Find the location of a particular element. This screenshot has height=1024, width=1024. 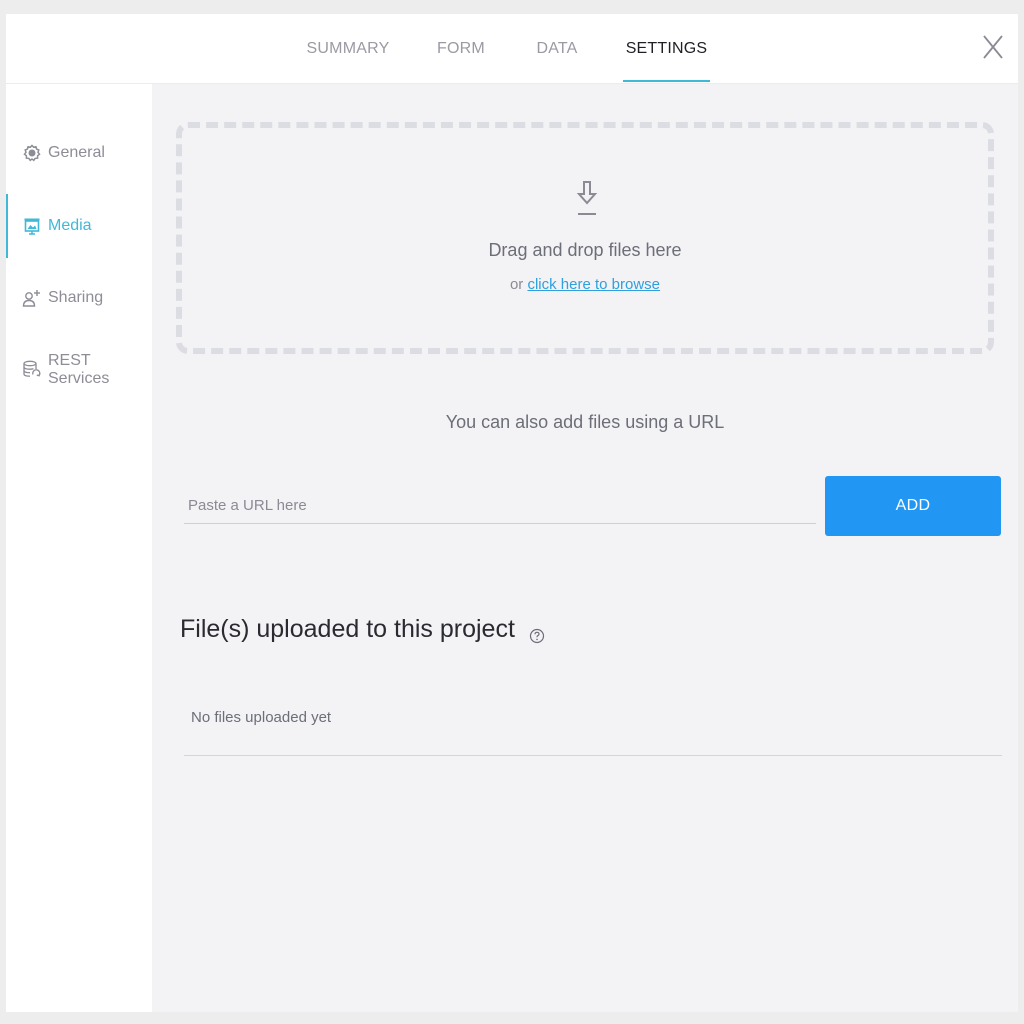

dropzone-subtitle: or click here to browse is located at coordinates (585, 284).